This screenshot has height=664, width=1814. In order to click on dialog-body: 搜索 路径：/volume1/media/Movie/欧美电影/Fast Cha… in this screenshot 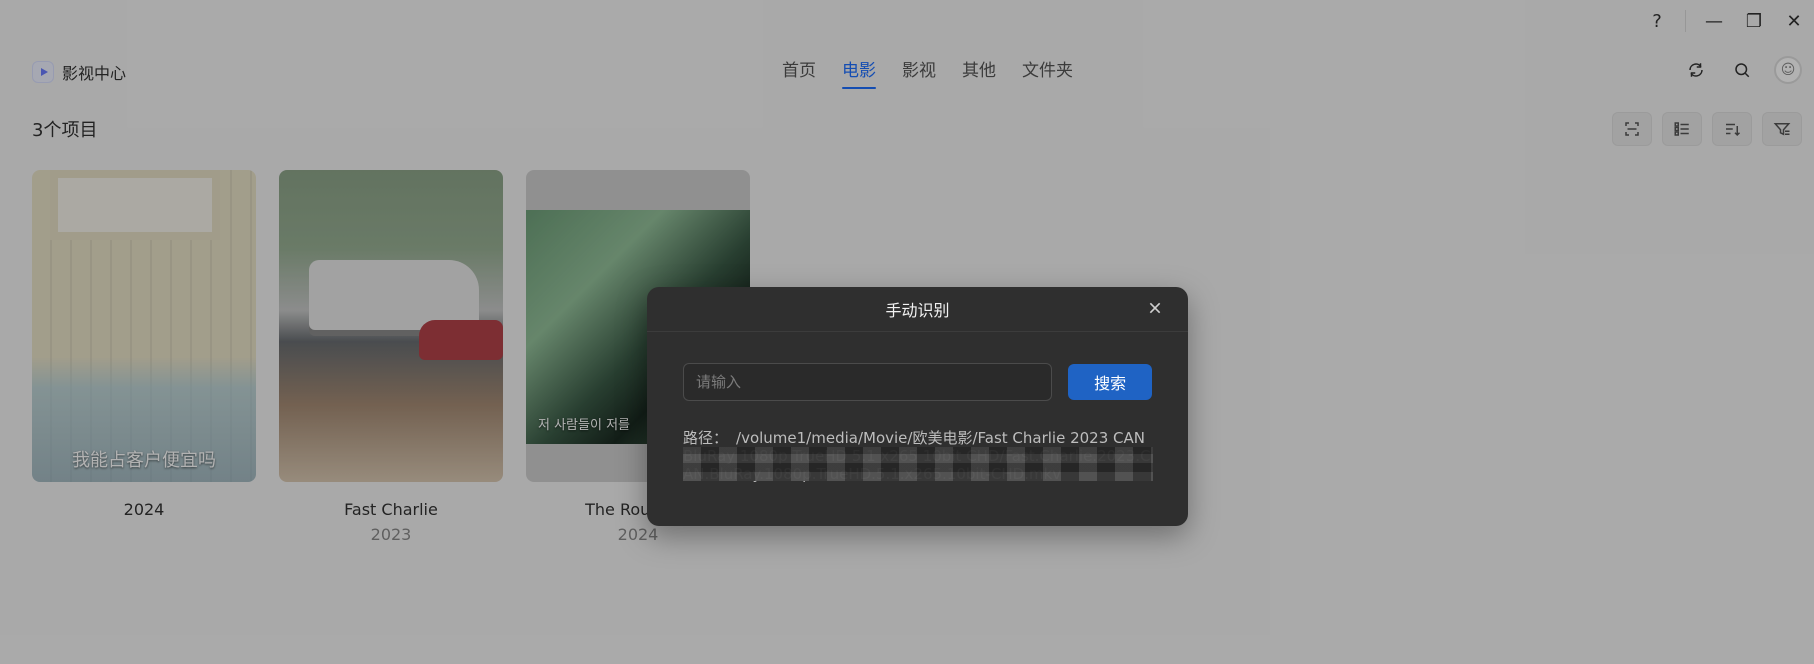, I will do `click(917, 407)`.